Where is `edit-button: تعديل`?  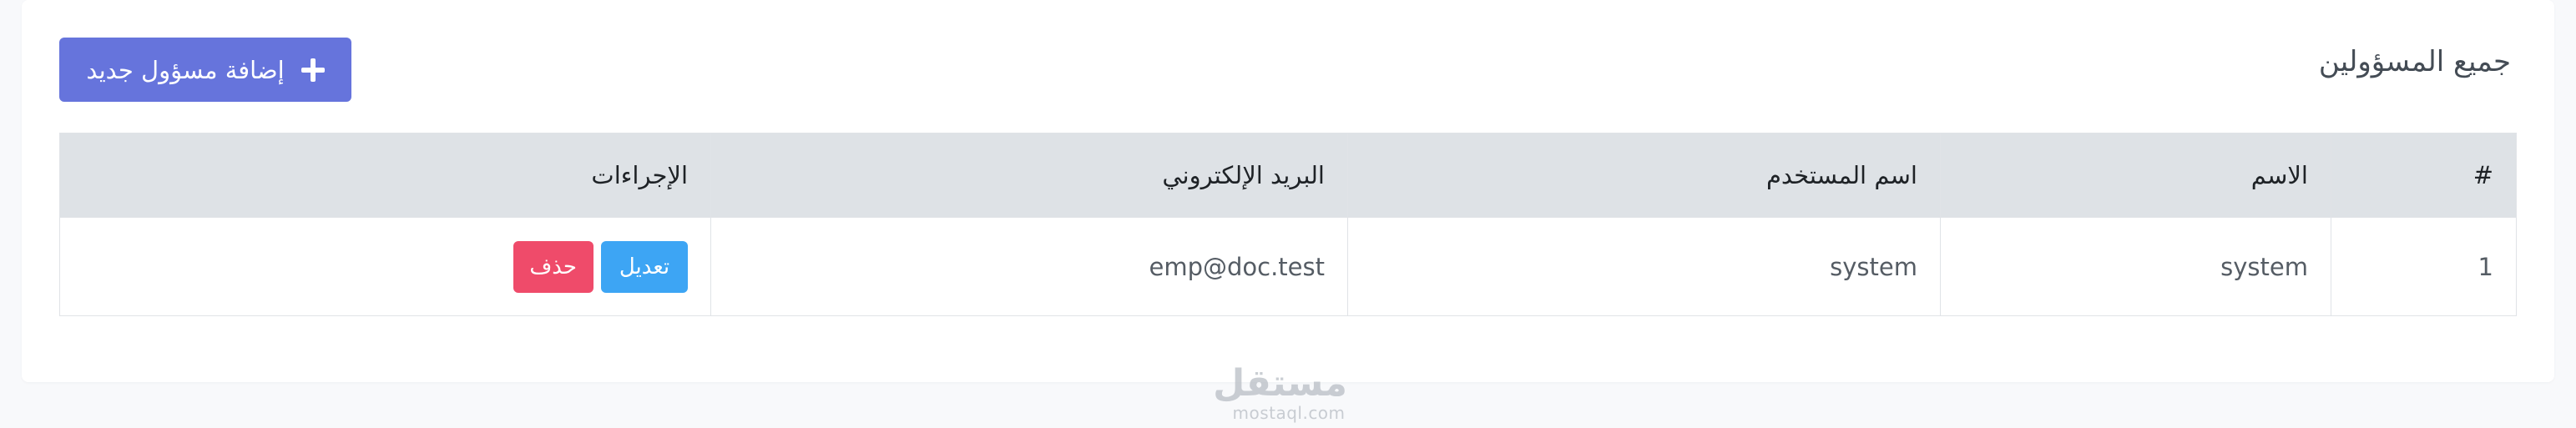
edit-button: تعديل is located at coordinates (644, 266).